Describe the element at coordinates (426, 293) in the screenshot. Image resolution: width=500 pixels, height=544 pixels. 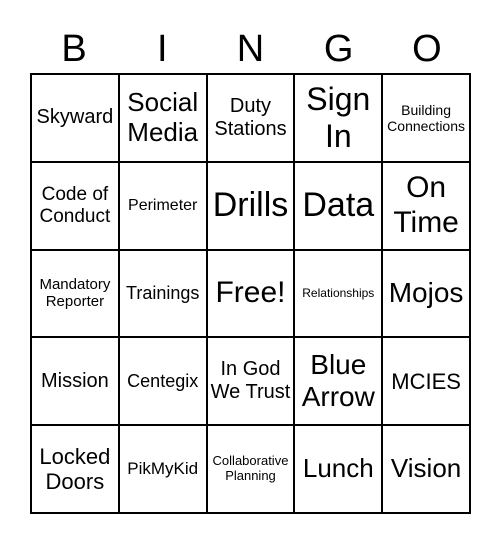
I see `bingo-cell: Mojos` at that location.